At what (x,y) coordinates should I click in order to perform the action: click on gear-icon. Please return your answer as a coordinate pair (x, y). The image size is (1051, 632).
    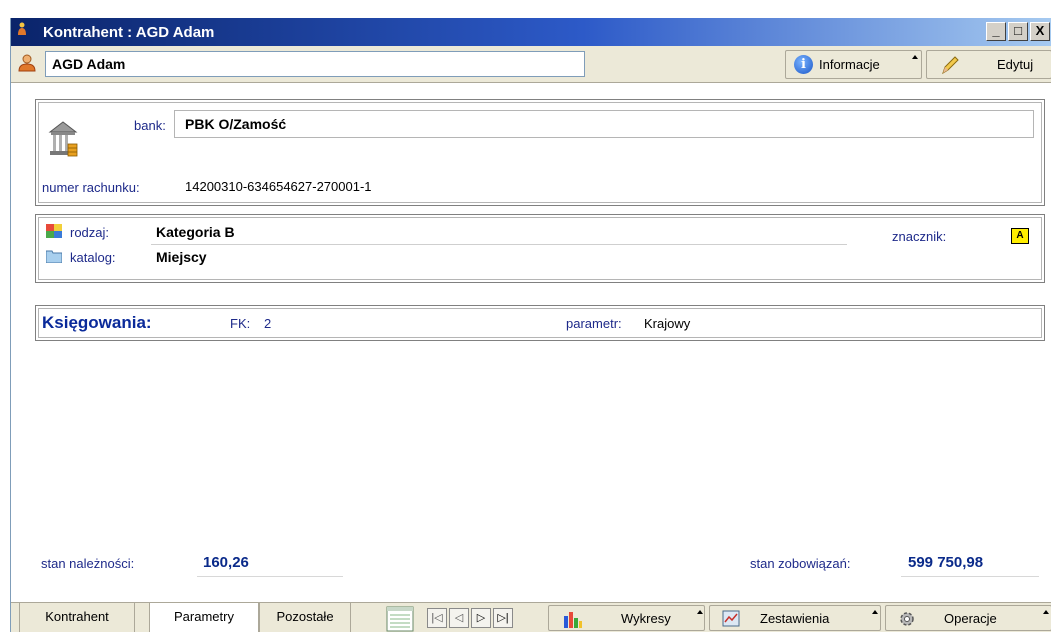
    Looking at the image, I should click on (907, 619).